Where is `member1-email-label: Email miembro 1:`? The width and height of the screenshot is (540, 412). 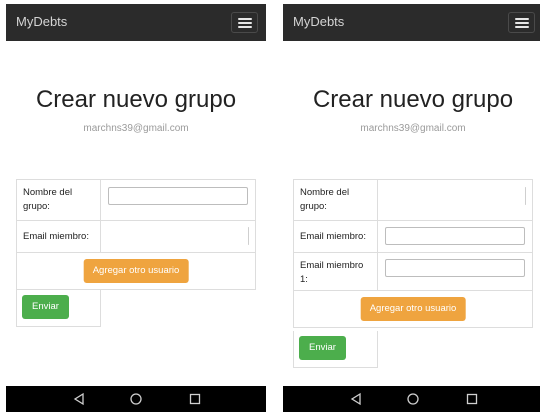 member1-email-label: Email miembro 1: is located at coordinates (336, 271).